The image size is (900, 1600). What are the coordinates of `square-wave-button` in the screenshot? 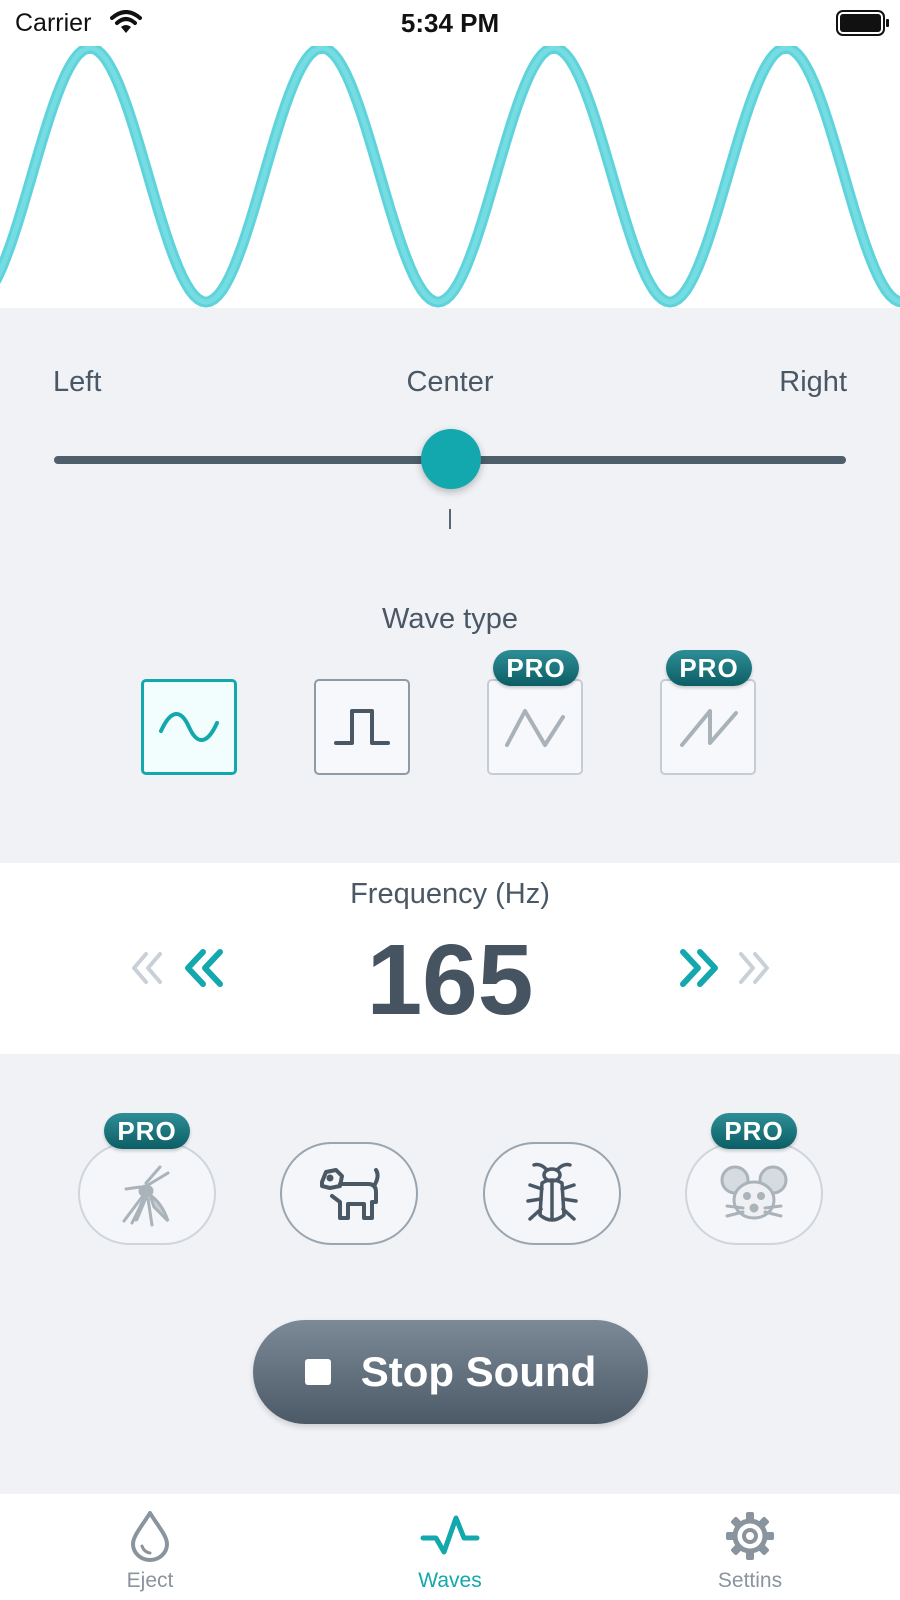 It's located at (362, 727).